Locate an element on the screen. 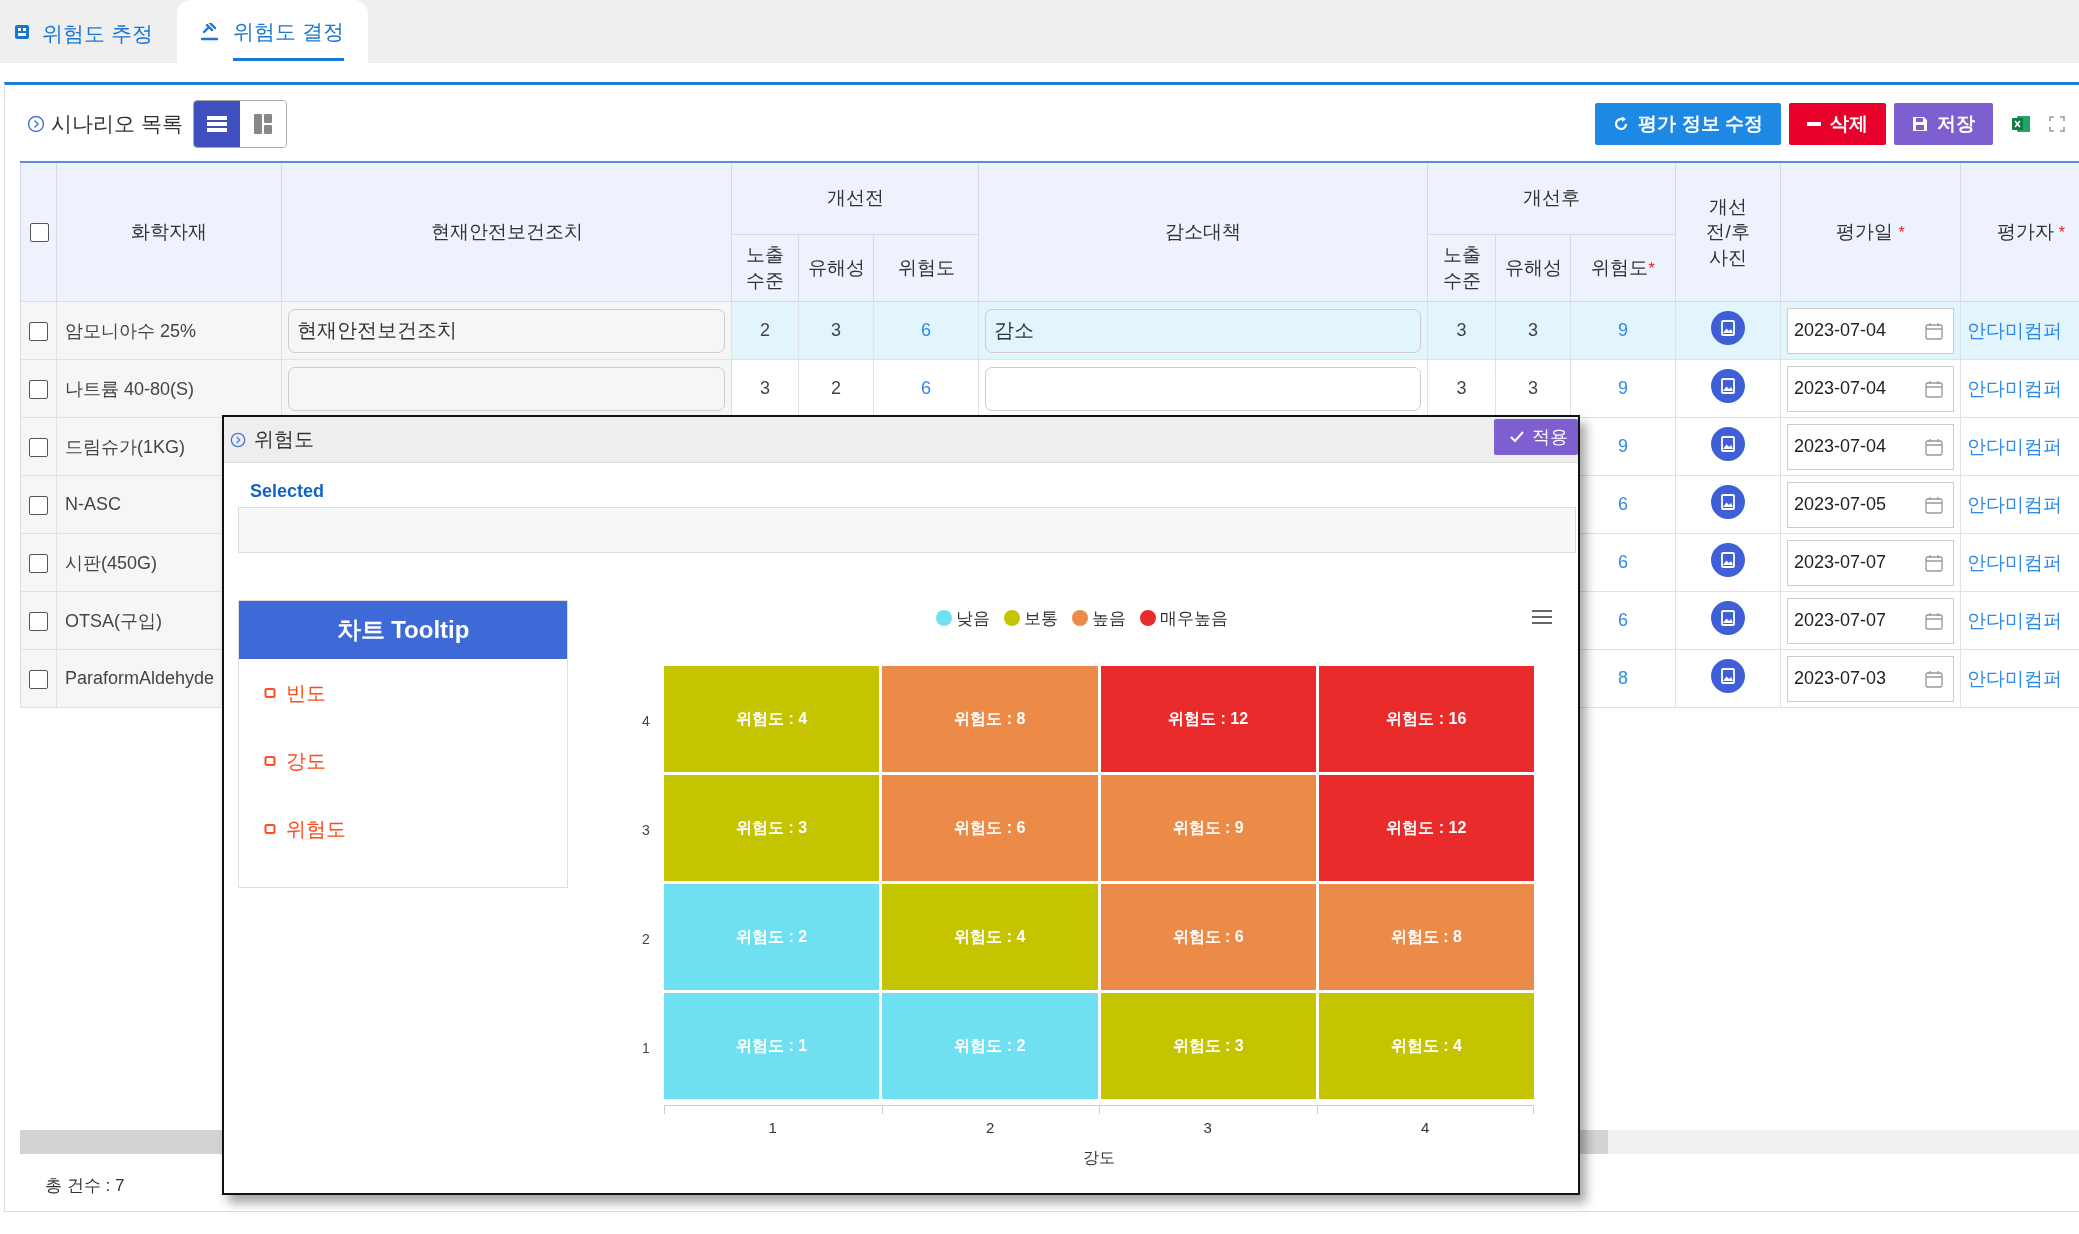 The width and height of the screenshot is (2079, 1234). delete-button: 삭제 is located at coordinates (1837, 124).